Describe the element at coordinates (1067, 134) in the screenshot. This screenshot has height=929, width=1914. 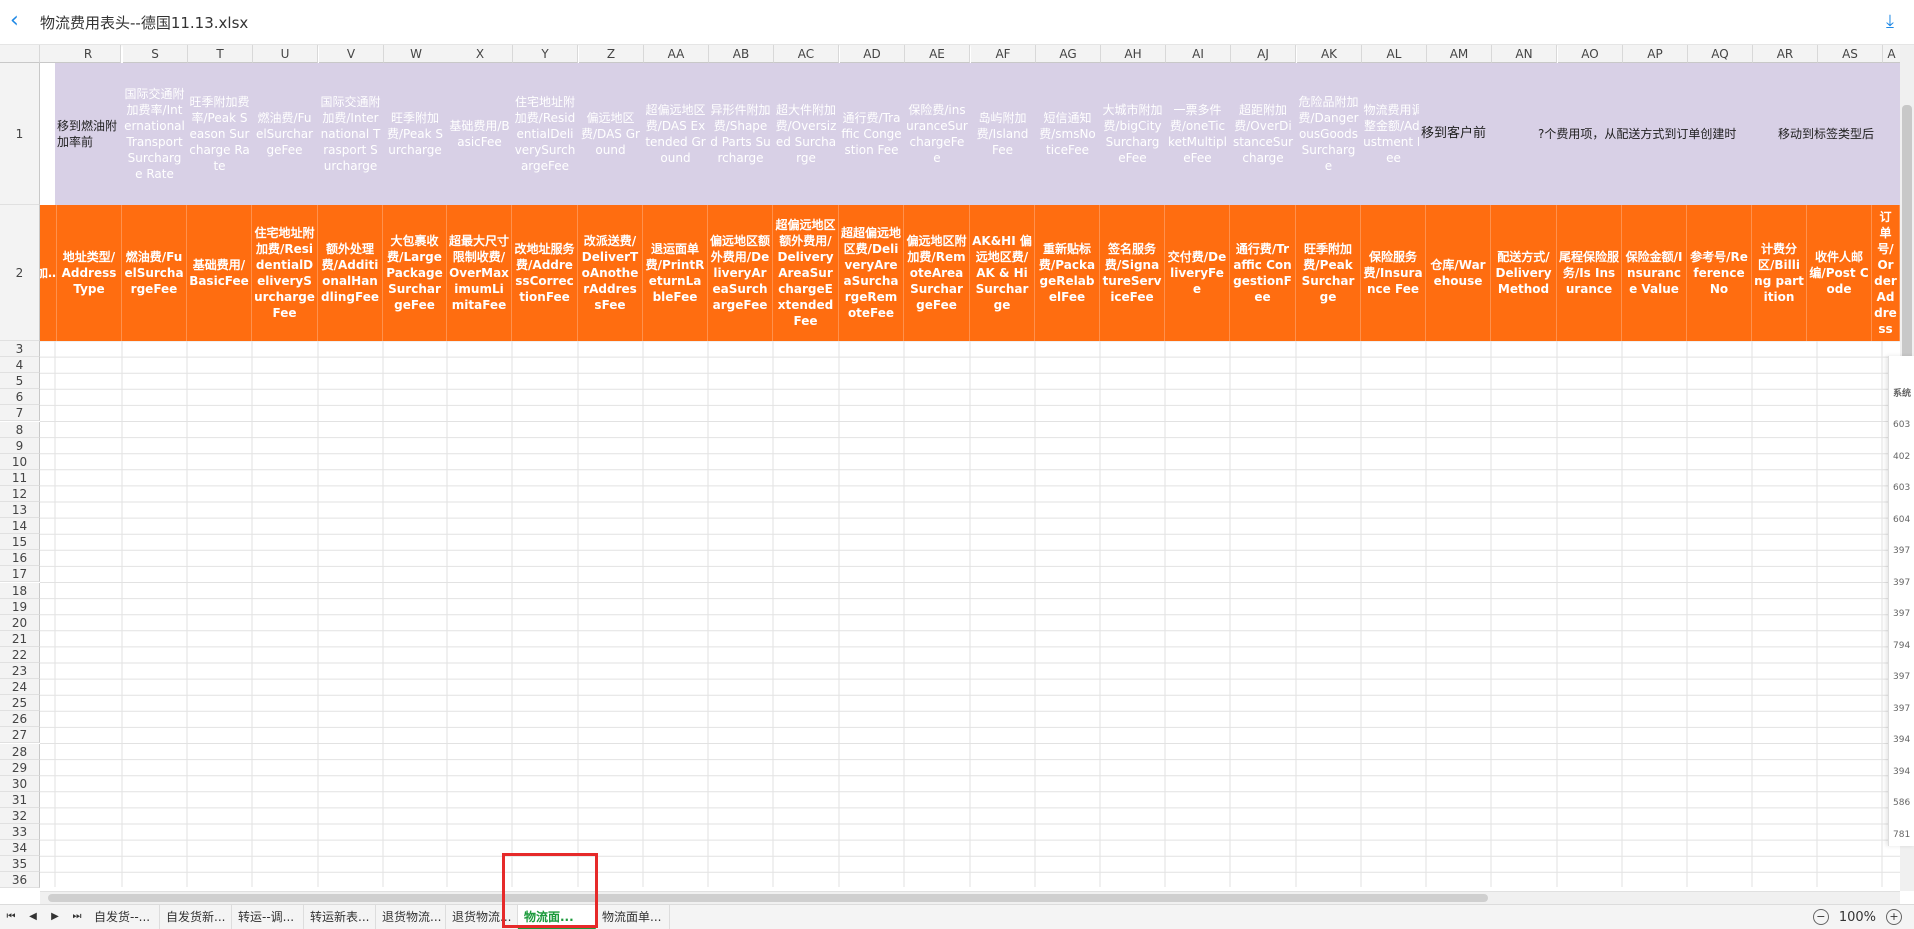
I see `header-cell-row1: 短信通知费/smsNoticeFee` at that location.